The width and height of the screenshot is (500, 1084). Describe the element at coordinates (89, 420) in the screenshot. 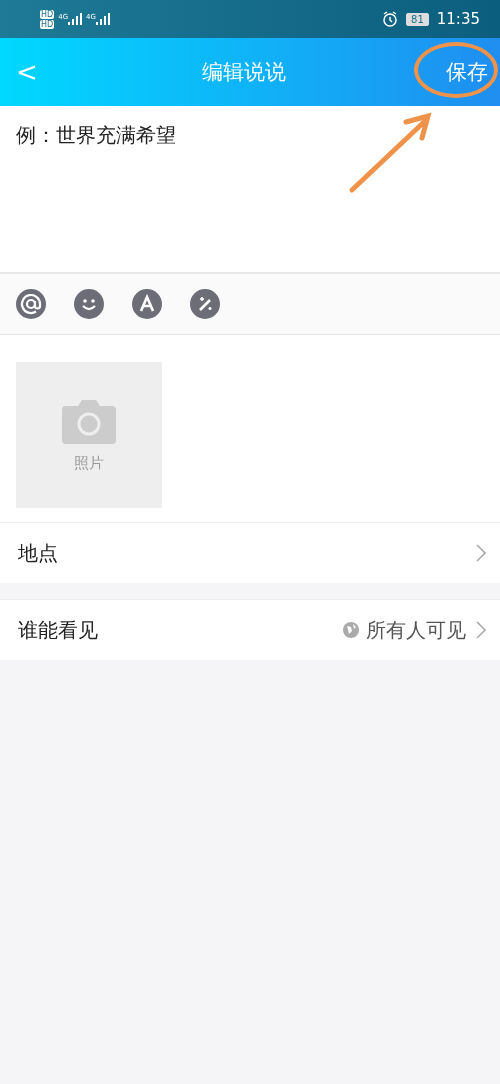

I see `camera-icon` at that location.